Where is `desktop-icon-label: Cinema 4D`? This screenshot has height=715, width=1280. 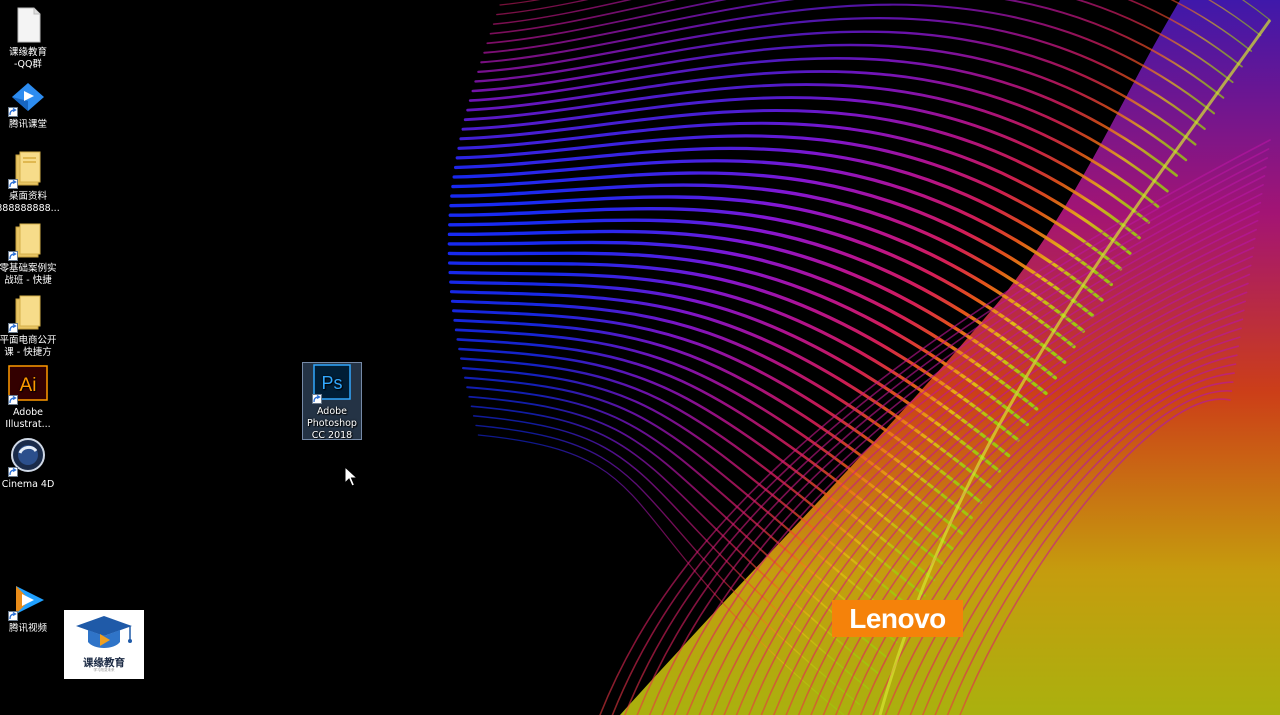
desktop-icon-label: Cinema 4D is located at coordinates (28, 484).